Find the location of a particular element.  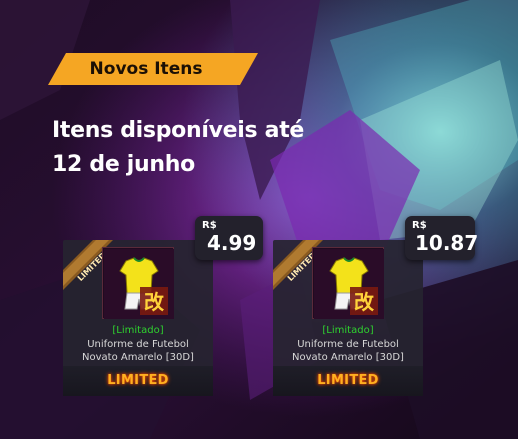

price-tag: R$ 10.87 is located at coordinates (442, 238).